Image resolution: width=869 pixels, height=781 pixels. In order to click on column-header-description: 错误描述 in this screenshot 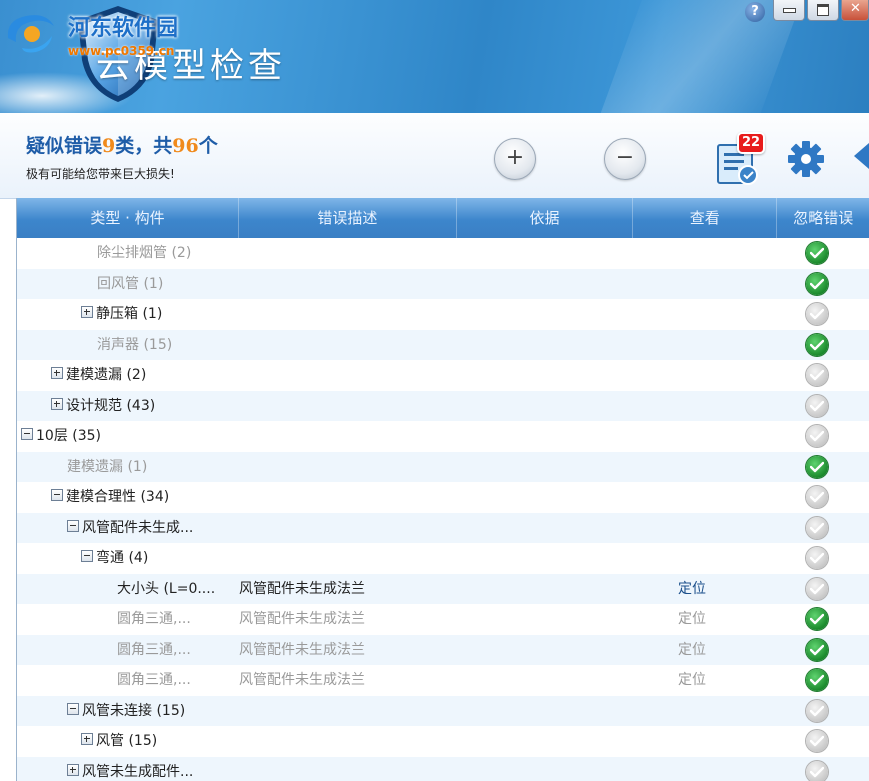, I will do `click(348, 218)`.